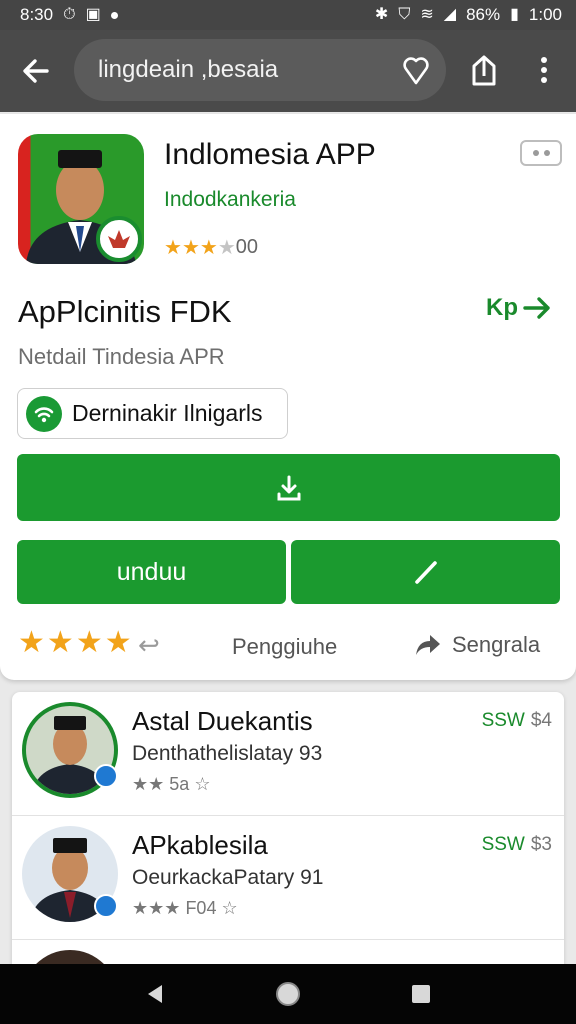 This screenshot has height=1024, width=576. What do you see at coordinates (284, 647) in the screenshot?
I see `pengu-label: Penggiuhe` at bounding box center [284, 647].